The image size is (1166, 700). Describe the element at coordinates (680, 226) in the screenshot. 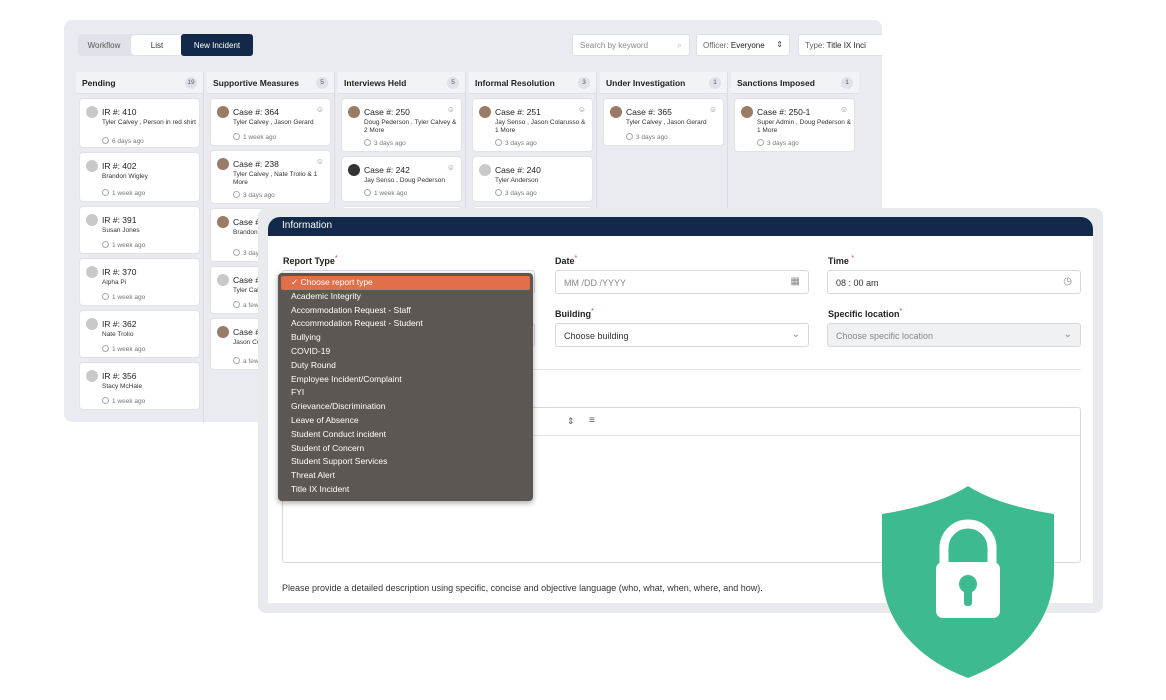

I see `form-header: Information` at that location.